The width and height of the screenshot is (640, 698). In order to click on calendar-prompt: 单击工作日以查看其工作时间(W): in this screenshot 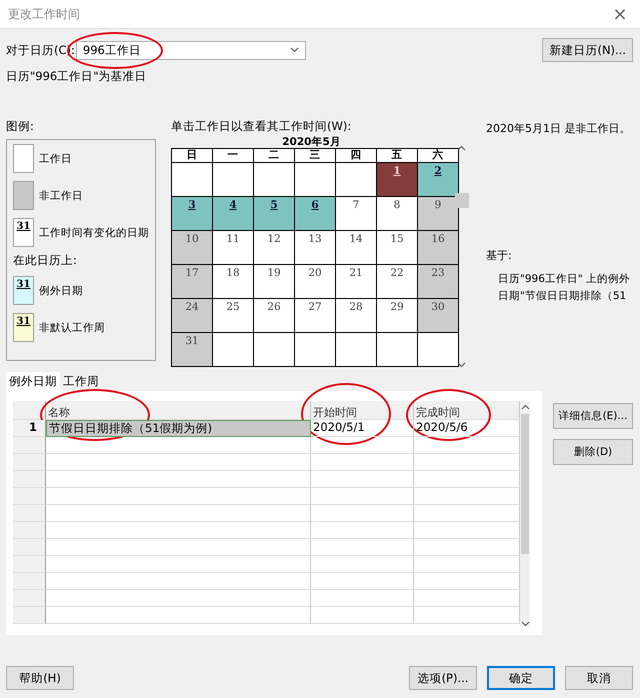, I will do `click(261, 127)`.